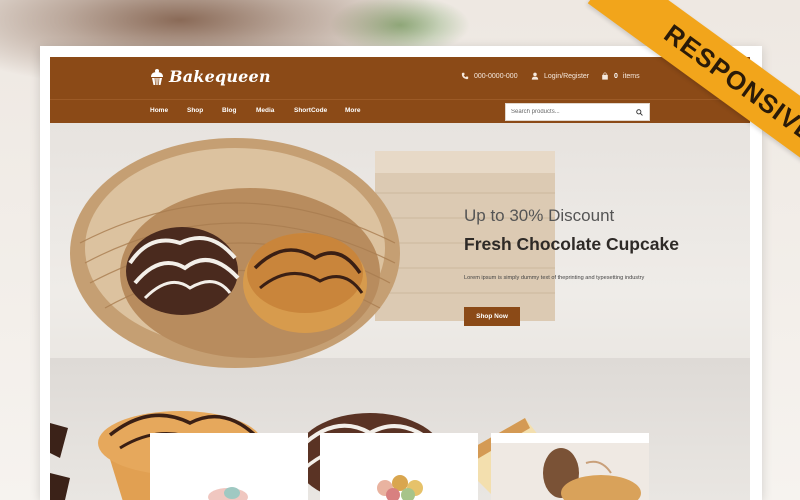 The image size is (800, 500). I want to click on hero-title: Fresh Chocolate Cupcake, so click(571, 244).